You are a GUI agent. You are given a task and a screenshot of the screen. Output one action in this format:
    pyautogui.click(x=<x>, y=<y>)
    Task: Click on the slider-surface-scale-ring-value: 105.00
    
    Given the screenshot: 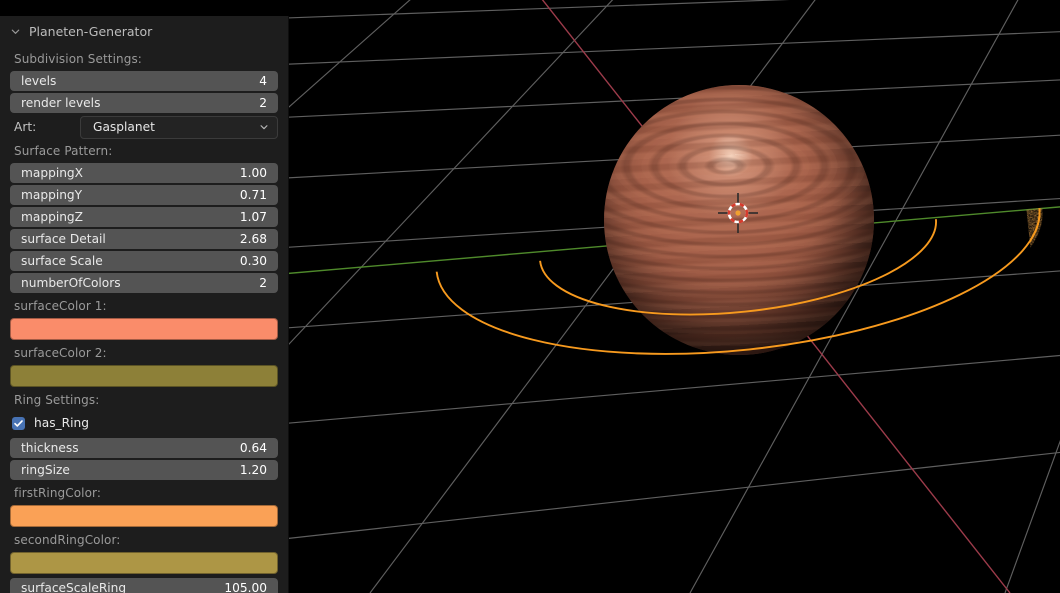 What is the action you would take?
    pyautogui.click(x=245, y=587)
    